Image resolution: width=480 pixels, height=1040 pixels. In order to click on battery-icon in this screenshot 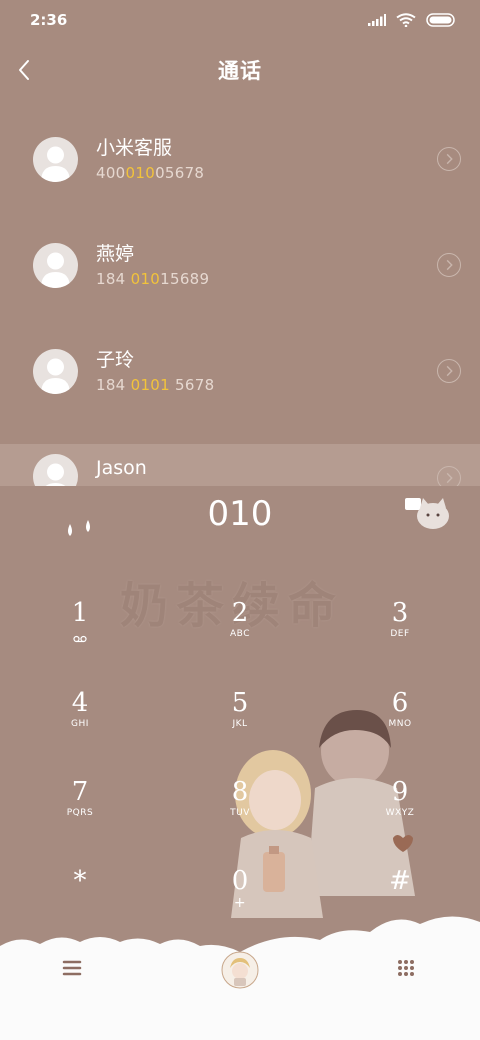, I will do `click(440, 20)`.